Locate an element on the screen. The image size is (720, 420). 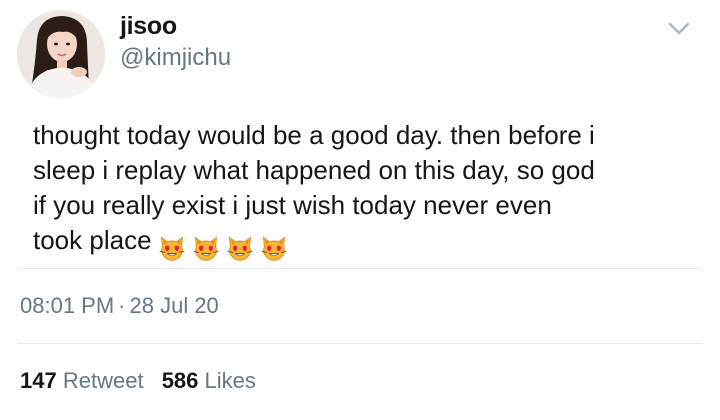
likes-count: 586 is located at coordinates (180, 380).